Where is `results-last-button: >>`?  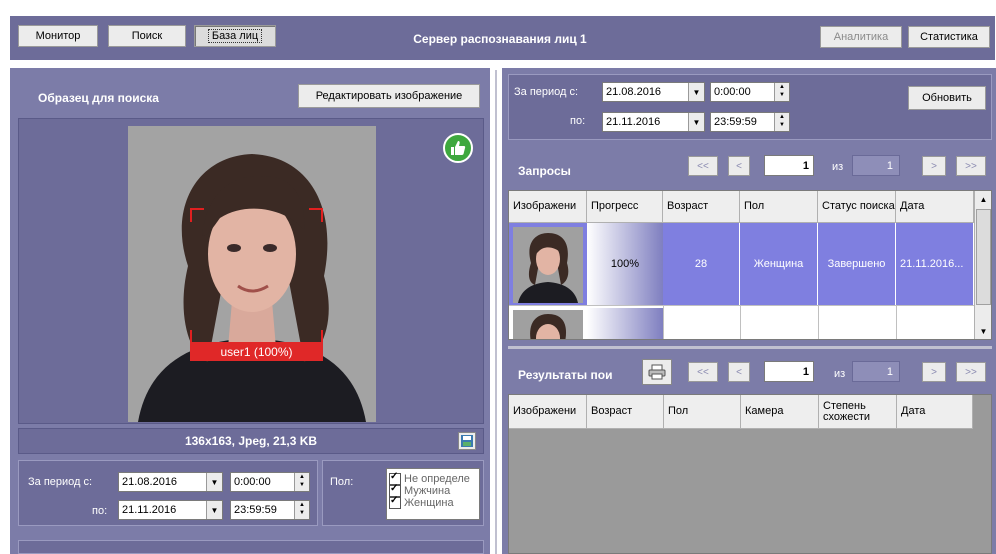 results-last-button: >> is located at coordinates (971, 372).